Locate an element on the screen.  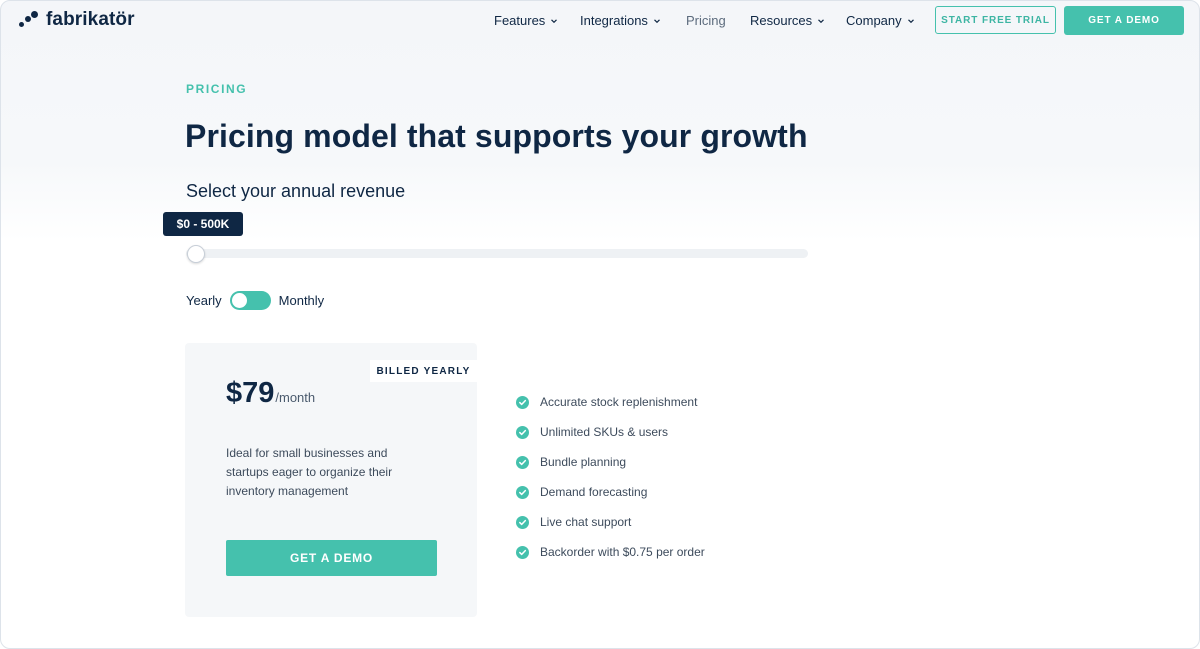
nav-features-label: Features is located at coordinates (520, 20).